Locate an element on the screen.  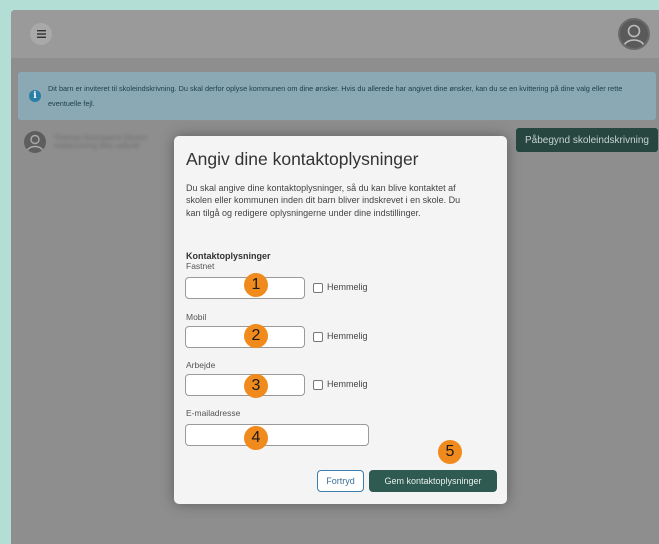
save-contact-button: Gem kontaktoplysninger is located at coordinates (433, 481).